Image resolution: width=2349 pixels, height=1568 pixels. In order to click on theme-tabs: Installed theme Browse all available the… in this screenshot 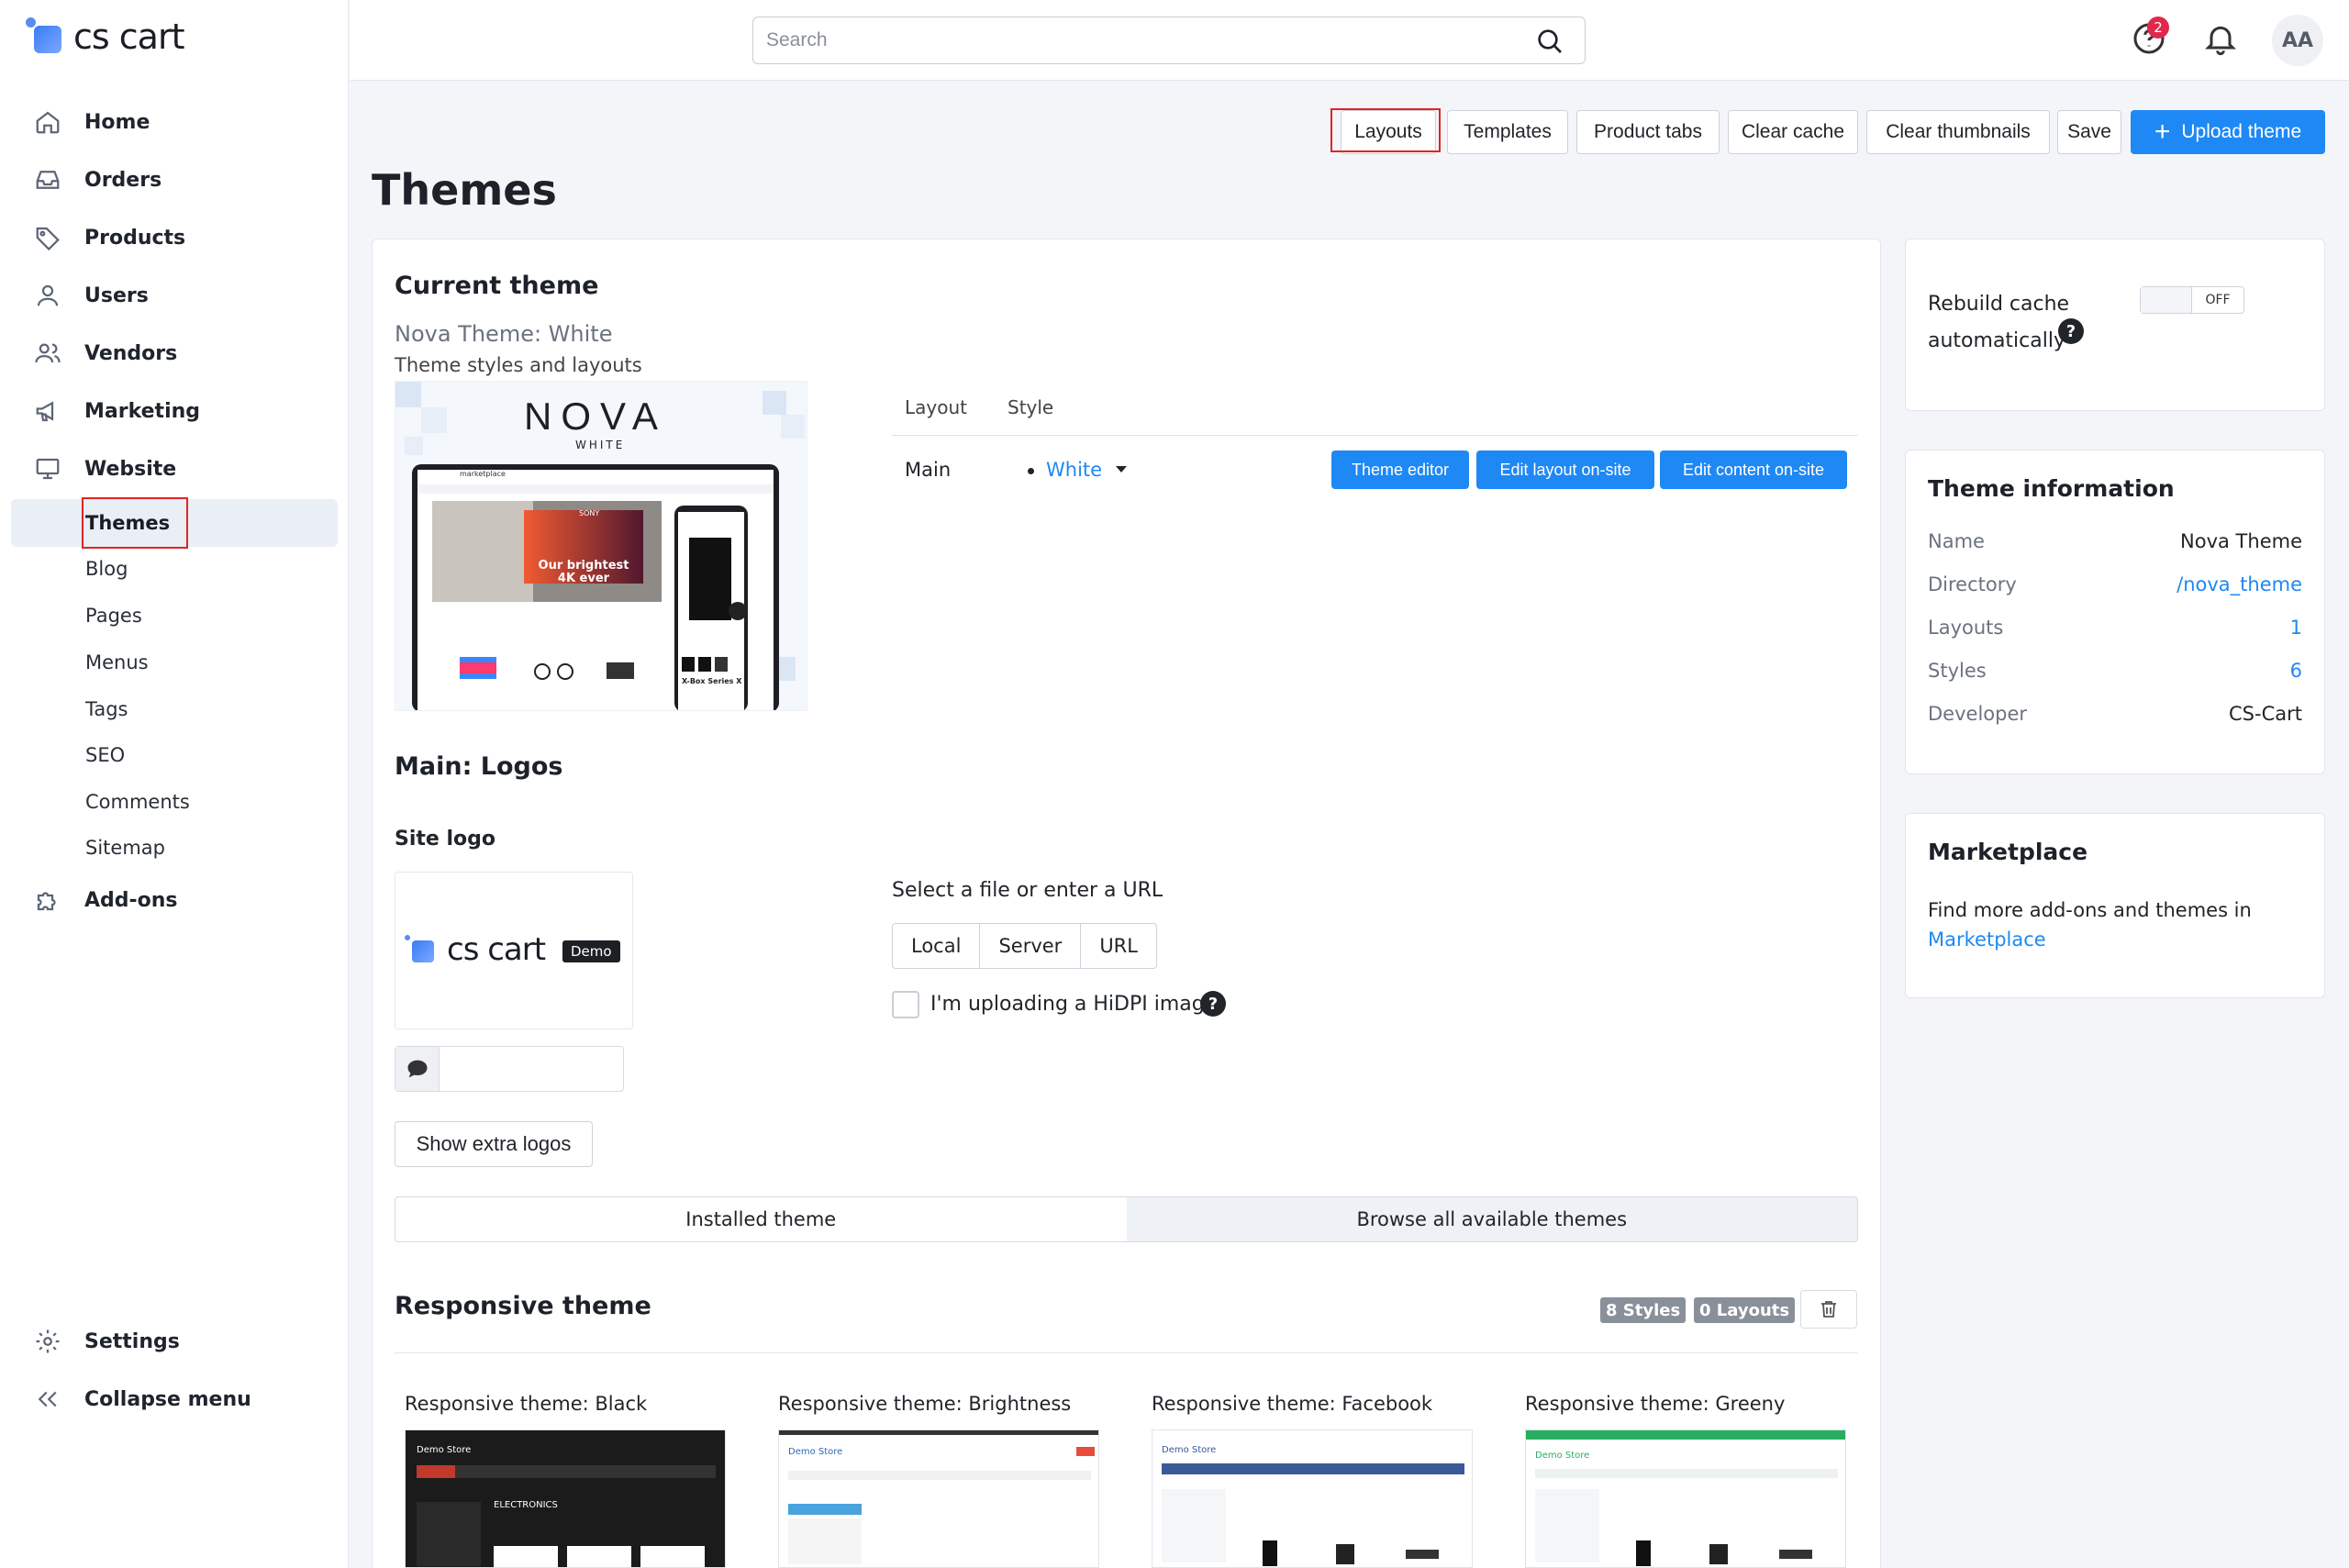, I will do `click(1126, 1219)`.